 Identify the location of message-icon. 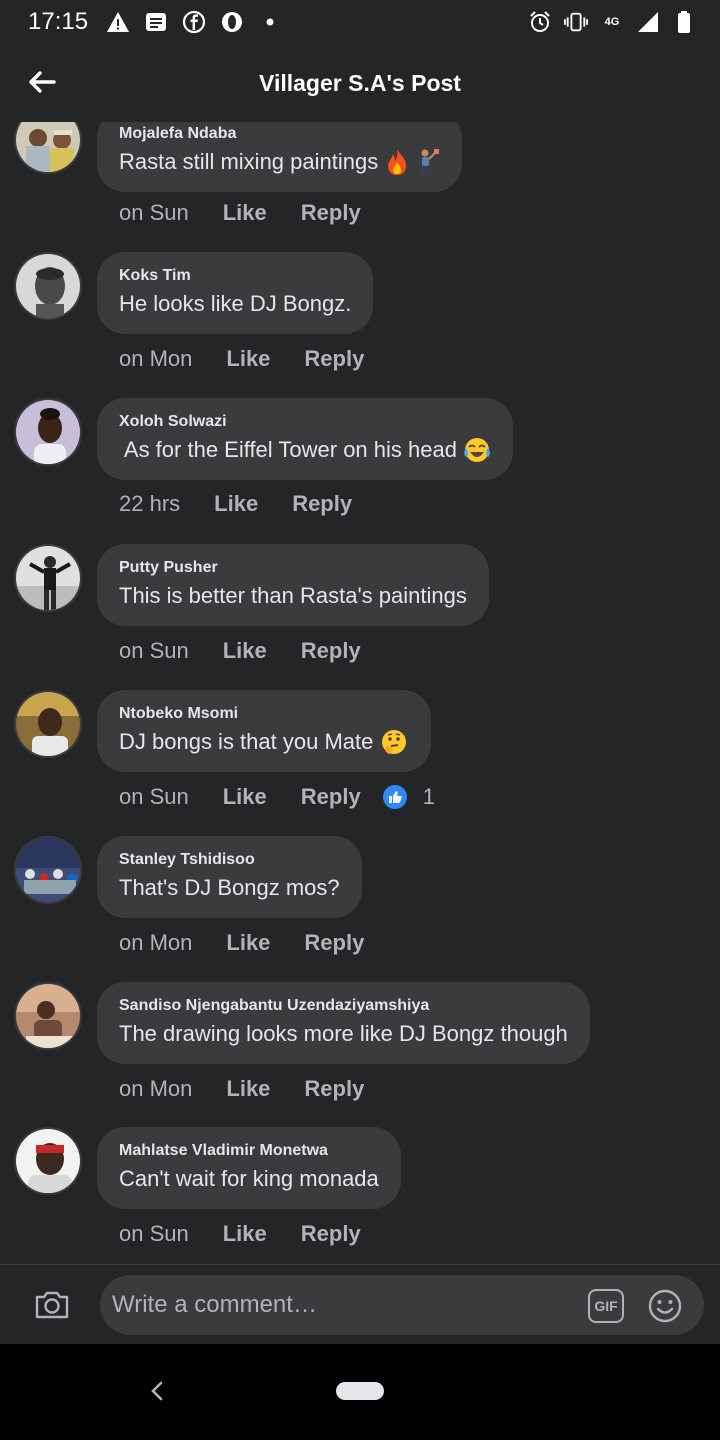
(156, 22).